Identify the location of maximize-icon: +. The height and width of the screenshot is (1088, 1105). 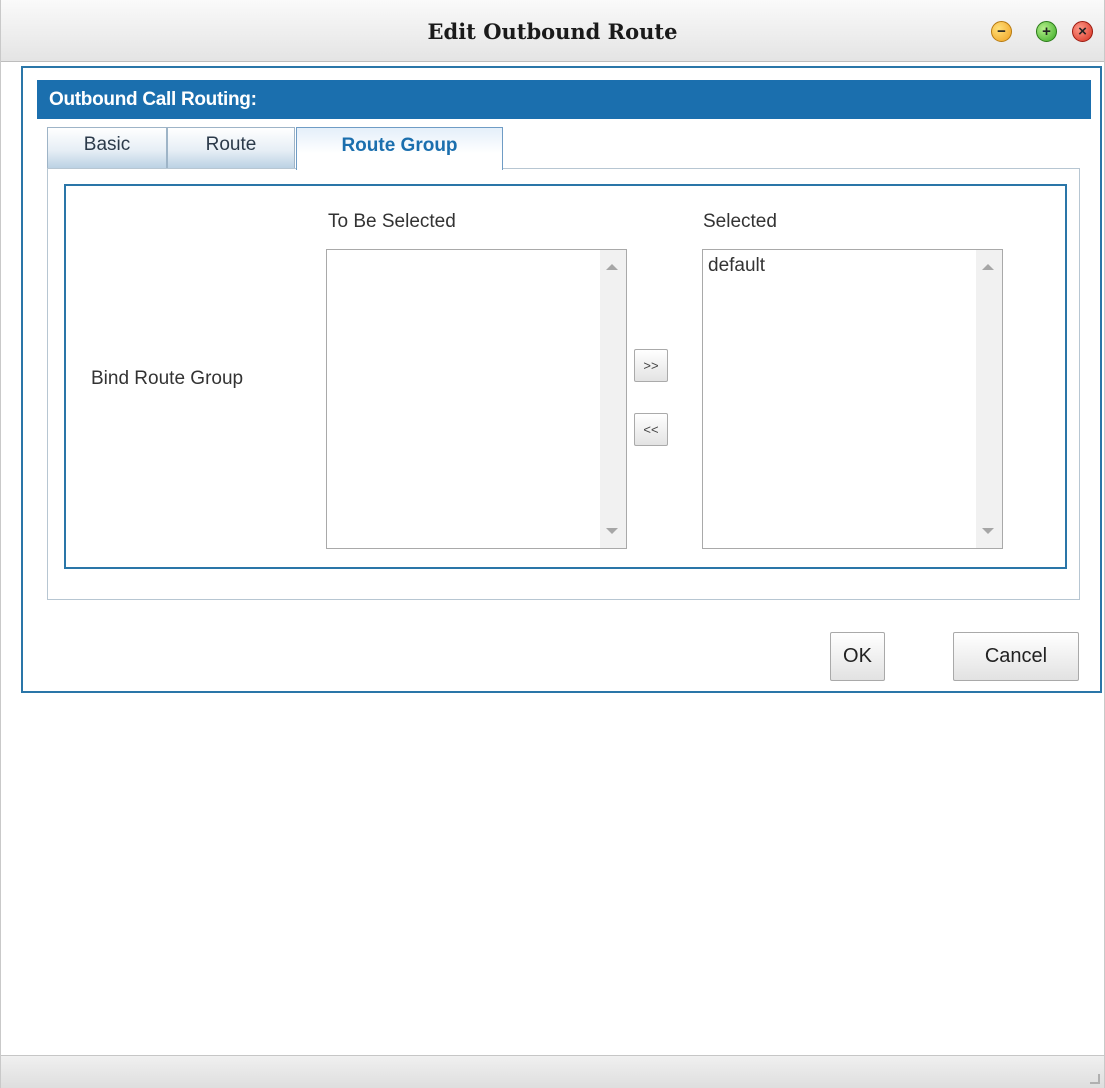
(1046, 31).